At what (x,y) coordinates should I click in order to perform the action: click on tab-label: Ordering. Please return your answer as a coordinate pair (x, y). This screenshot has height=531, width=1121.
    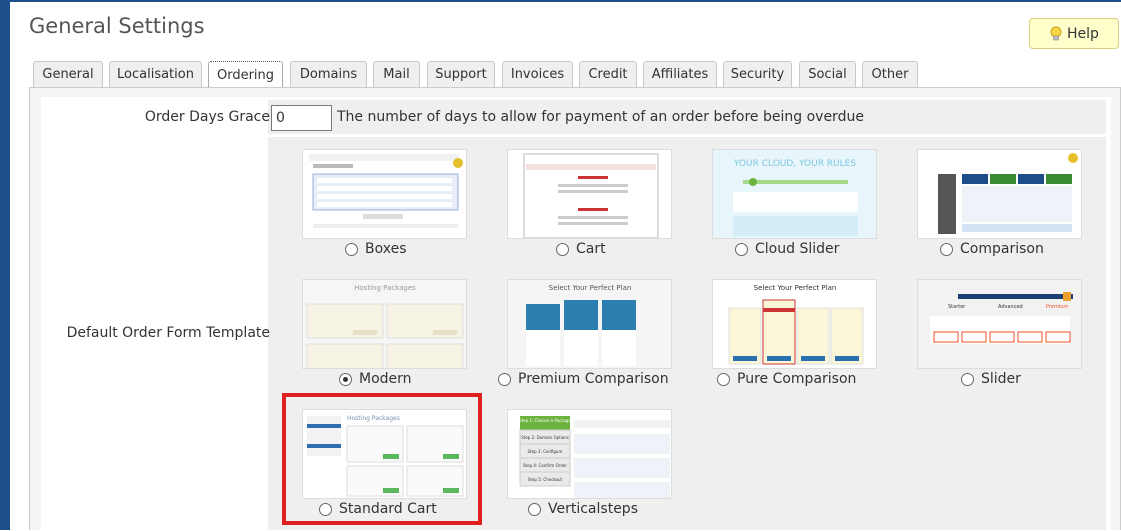
    Looking at the image, I should click on (245, 75).